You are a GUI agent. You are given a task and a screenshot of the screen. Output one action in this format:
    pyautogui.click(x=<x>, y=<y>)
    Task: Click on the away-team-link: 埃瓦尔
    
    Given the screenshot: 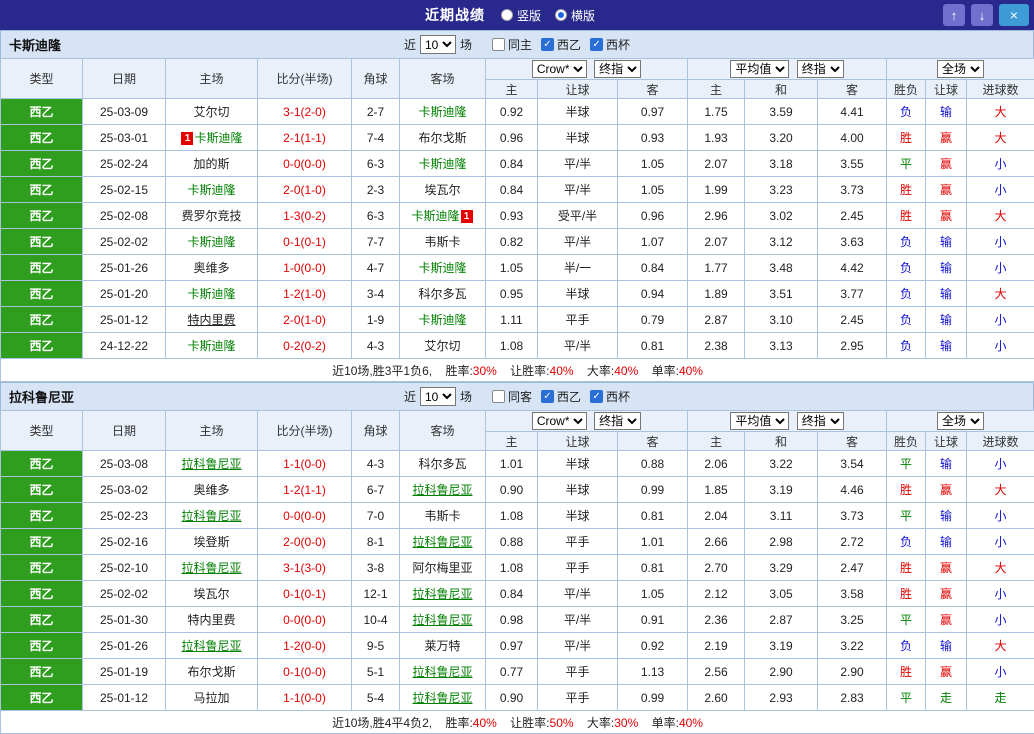 What is the action you would take?
    pyautogui.click(x=442, y=190)
    